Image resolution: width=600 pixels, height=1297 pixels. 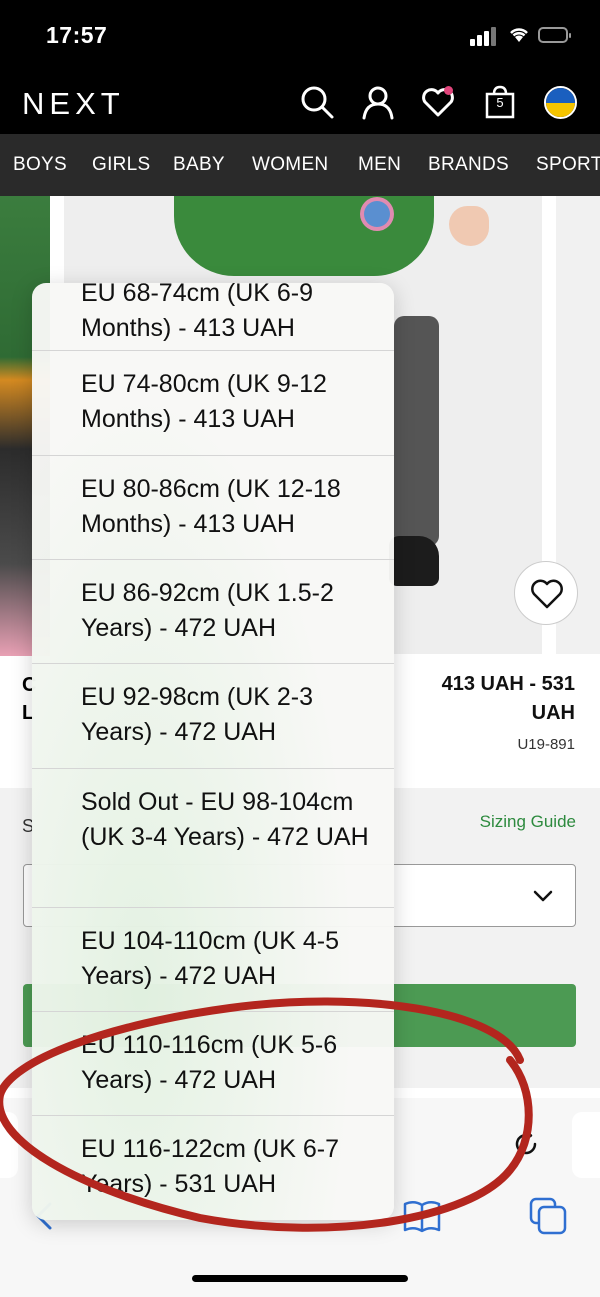 I want to click on size-option: EU 86-92cm (UK 1.5-2 Years) - 472 UAH, so click(x=213, y=611).